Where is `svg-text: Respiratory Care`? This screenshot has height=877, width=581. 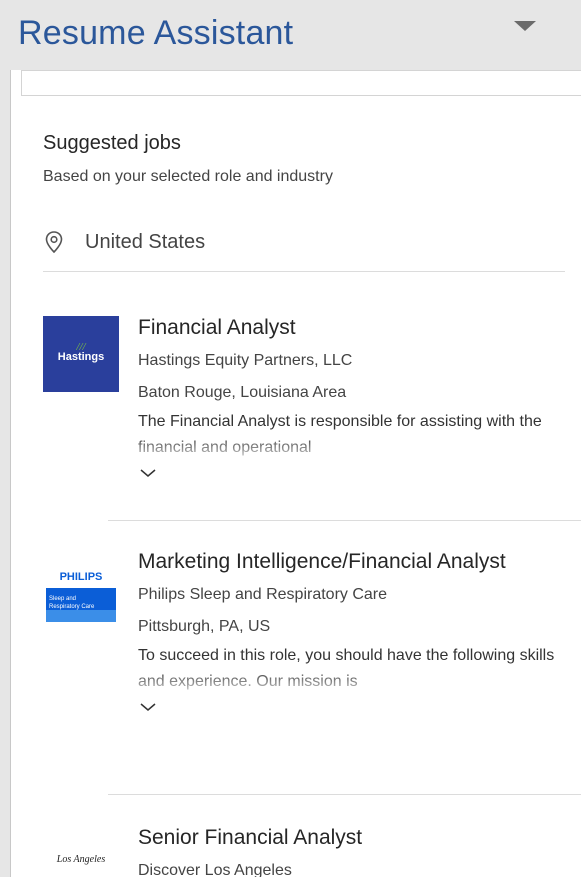
svg-text: Respiratory Care is located at coordinates (72, 607).